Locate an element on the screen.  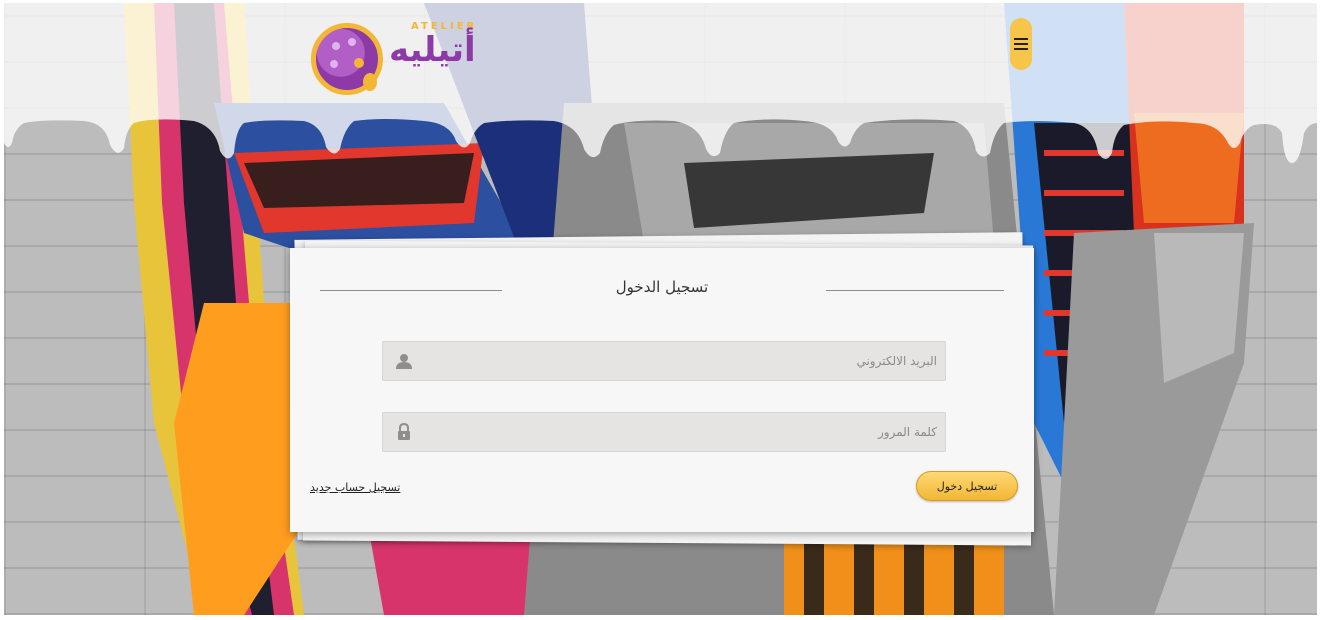
lock-icon is located at coordinates (404, 431).